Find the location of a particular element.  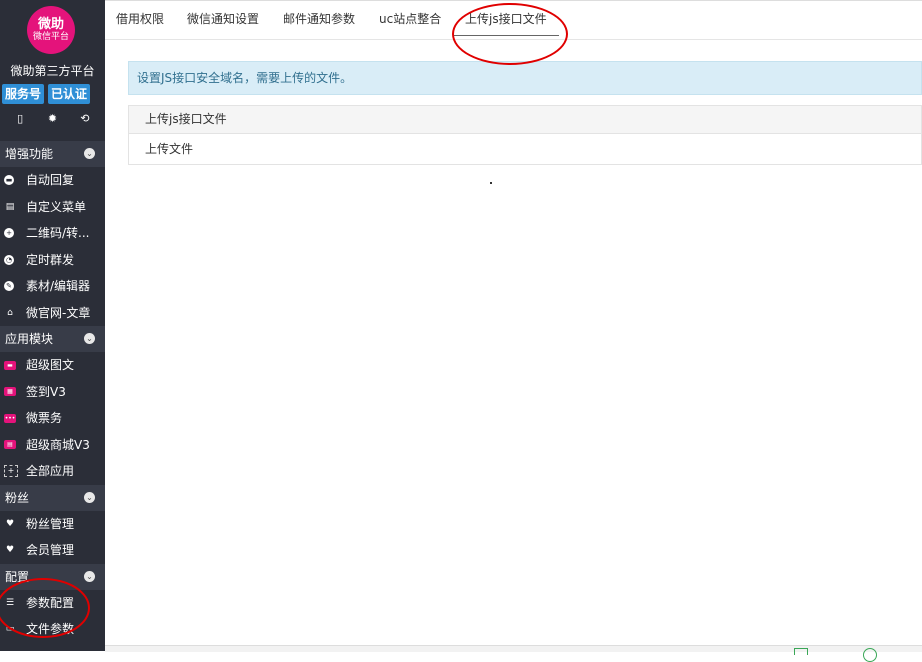

sidebar-item-label: 全部应用 is located at coordinates (50, 471).